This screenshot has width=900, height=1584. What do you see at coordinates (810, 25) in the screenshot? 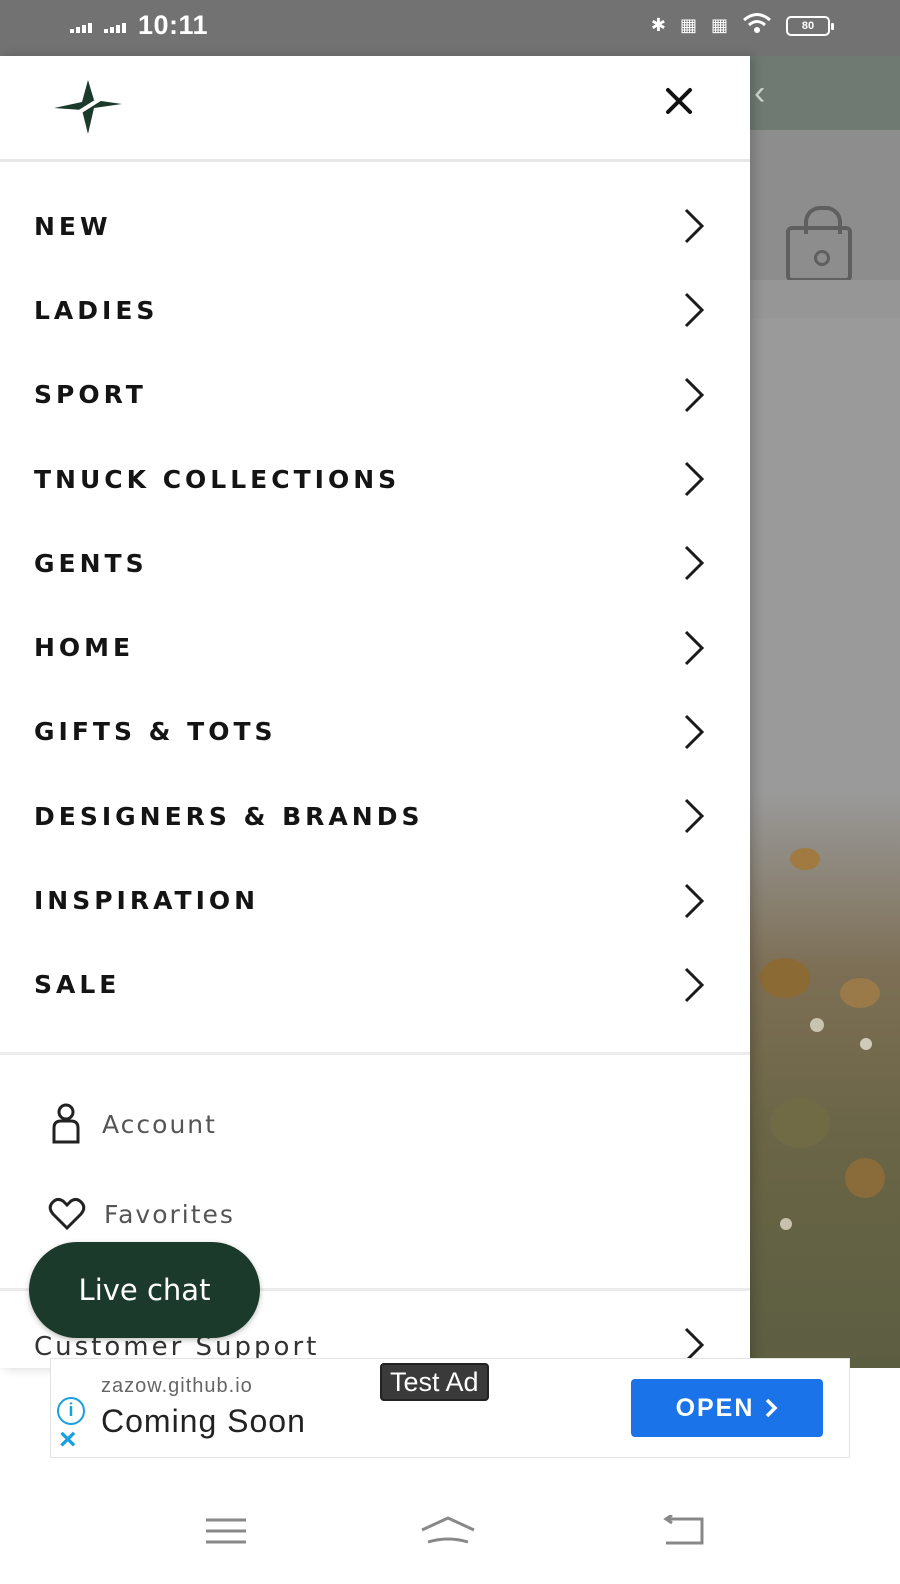
I see `battery-icon: 80` at bounding box center [810, 25].